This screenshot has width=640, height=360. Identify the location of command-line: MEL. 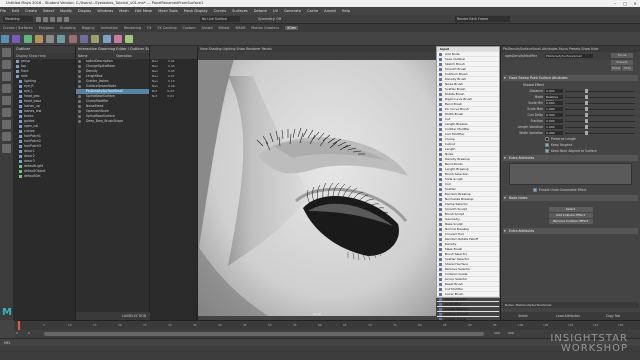
(320, 342).